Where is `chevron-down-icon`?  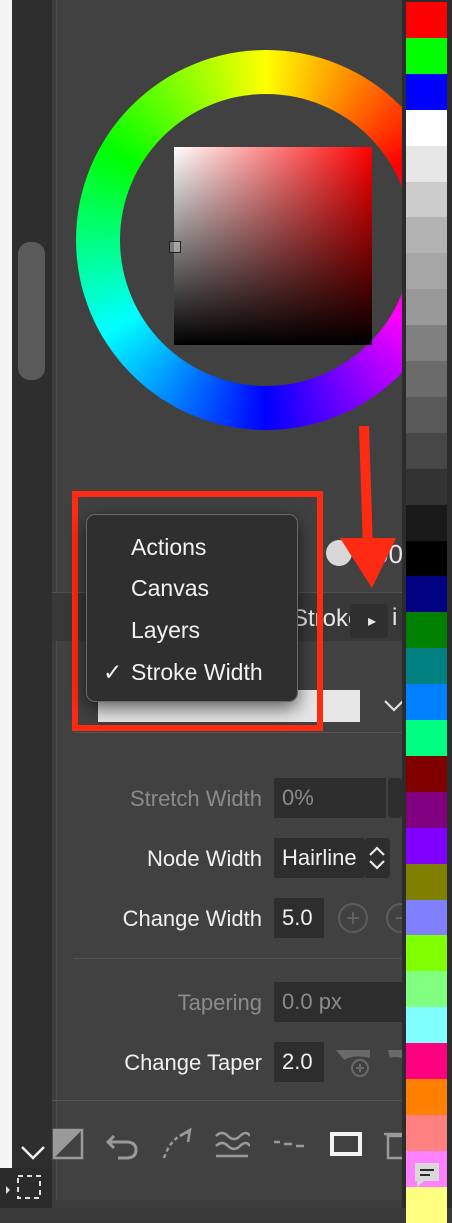 chevron-down-icon is located at coordinates (33, 1153).